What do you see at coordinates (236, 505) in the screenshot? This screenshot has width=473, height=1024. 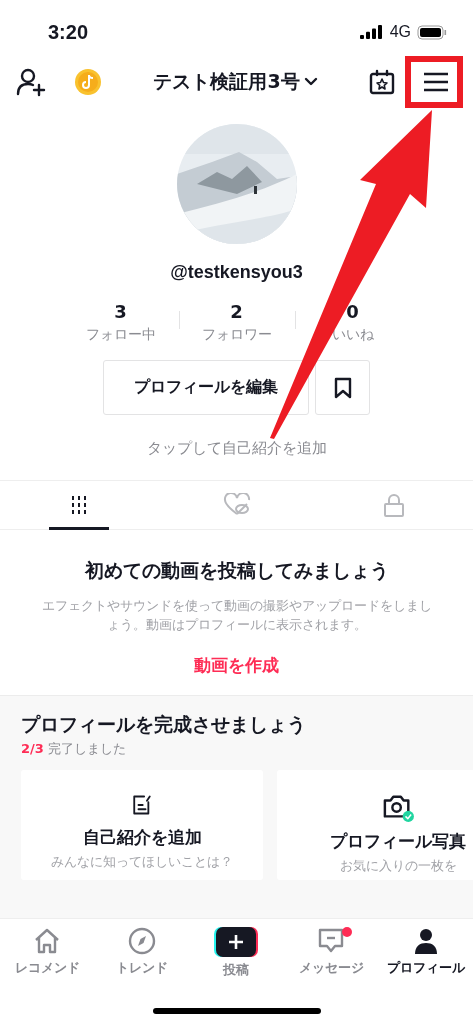 I see `heart-eye-icon` at bounding box center [236, 505].